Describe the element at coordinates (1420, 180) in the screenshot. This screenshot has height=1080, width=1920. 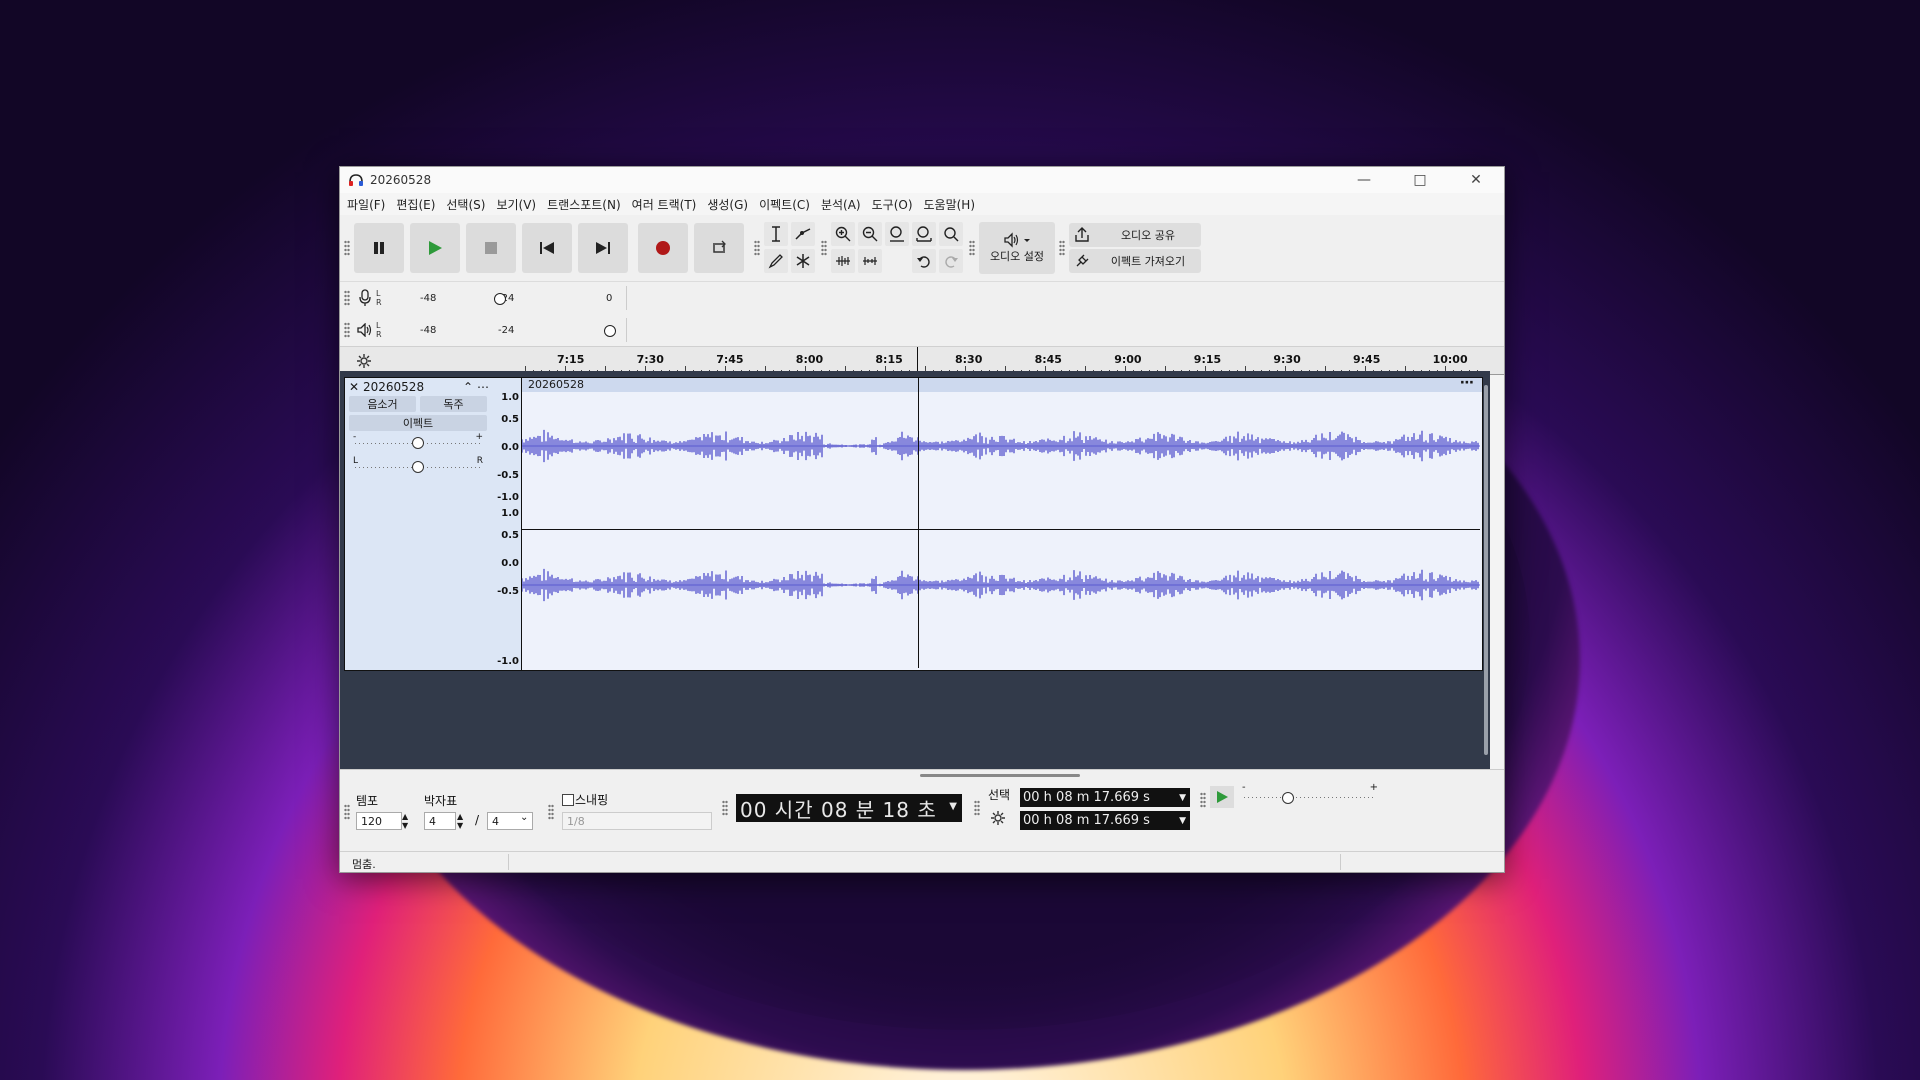
I see `maximize-icon: □` at that location.